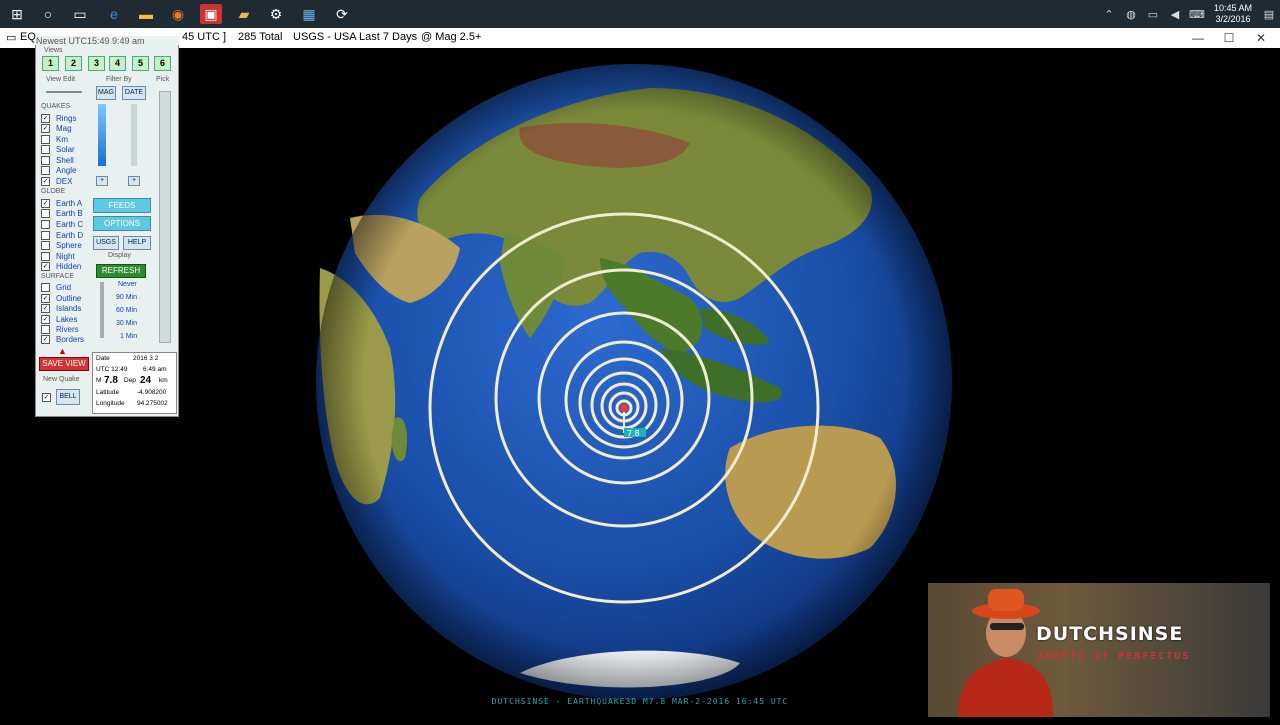 This screenshot has height=725, width=1280. I want to click on mag-filter-button: MAG, so click(106, 93).